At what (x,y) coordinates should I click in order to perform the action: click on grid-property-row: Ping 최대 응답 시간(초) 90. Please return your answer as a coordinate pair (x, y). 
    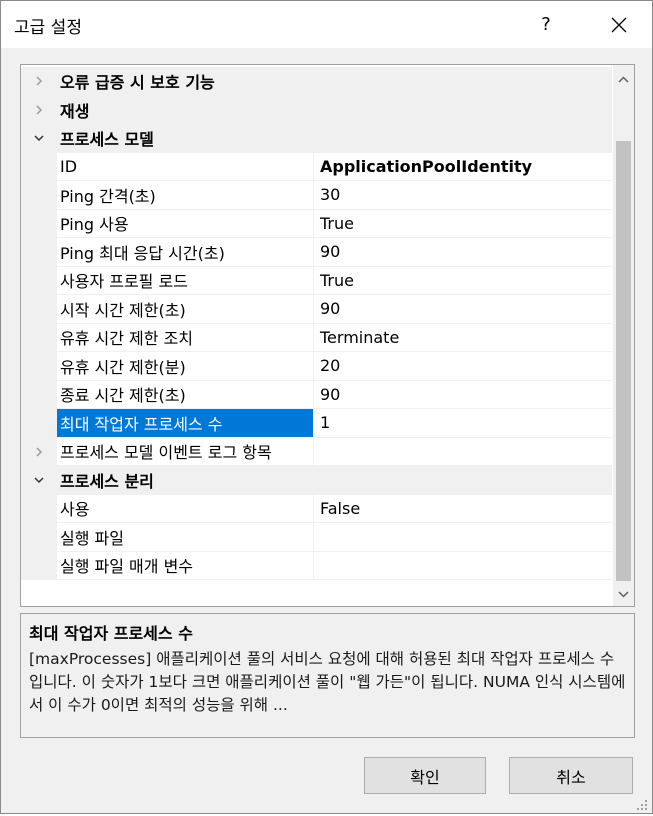
    Looking at the image, I should click on (316, 252).